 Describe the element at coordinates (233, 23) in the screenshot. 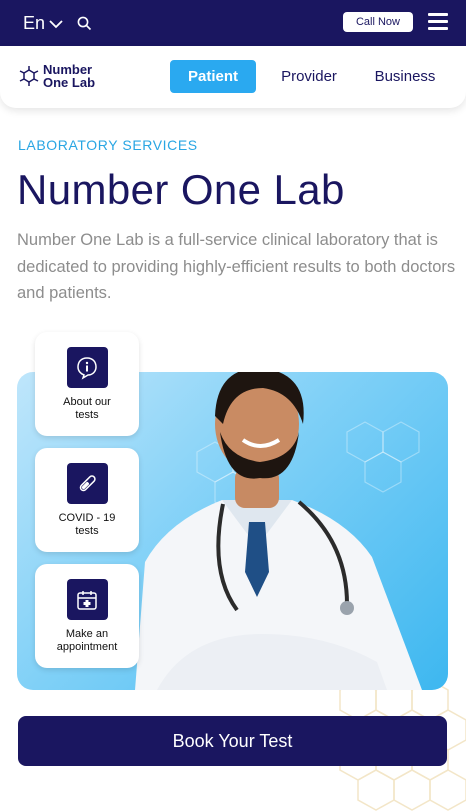

I see `top-bar: En Call Now` at that location.